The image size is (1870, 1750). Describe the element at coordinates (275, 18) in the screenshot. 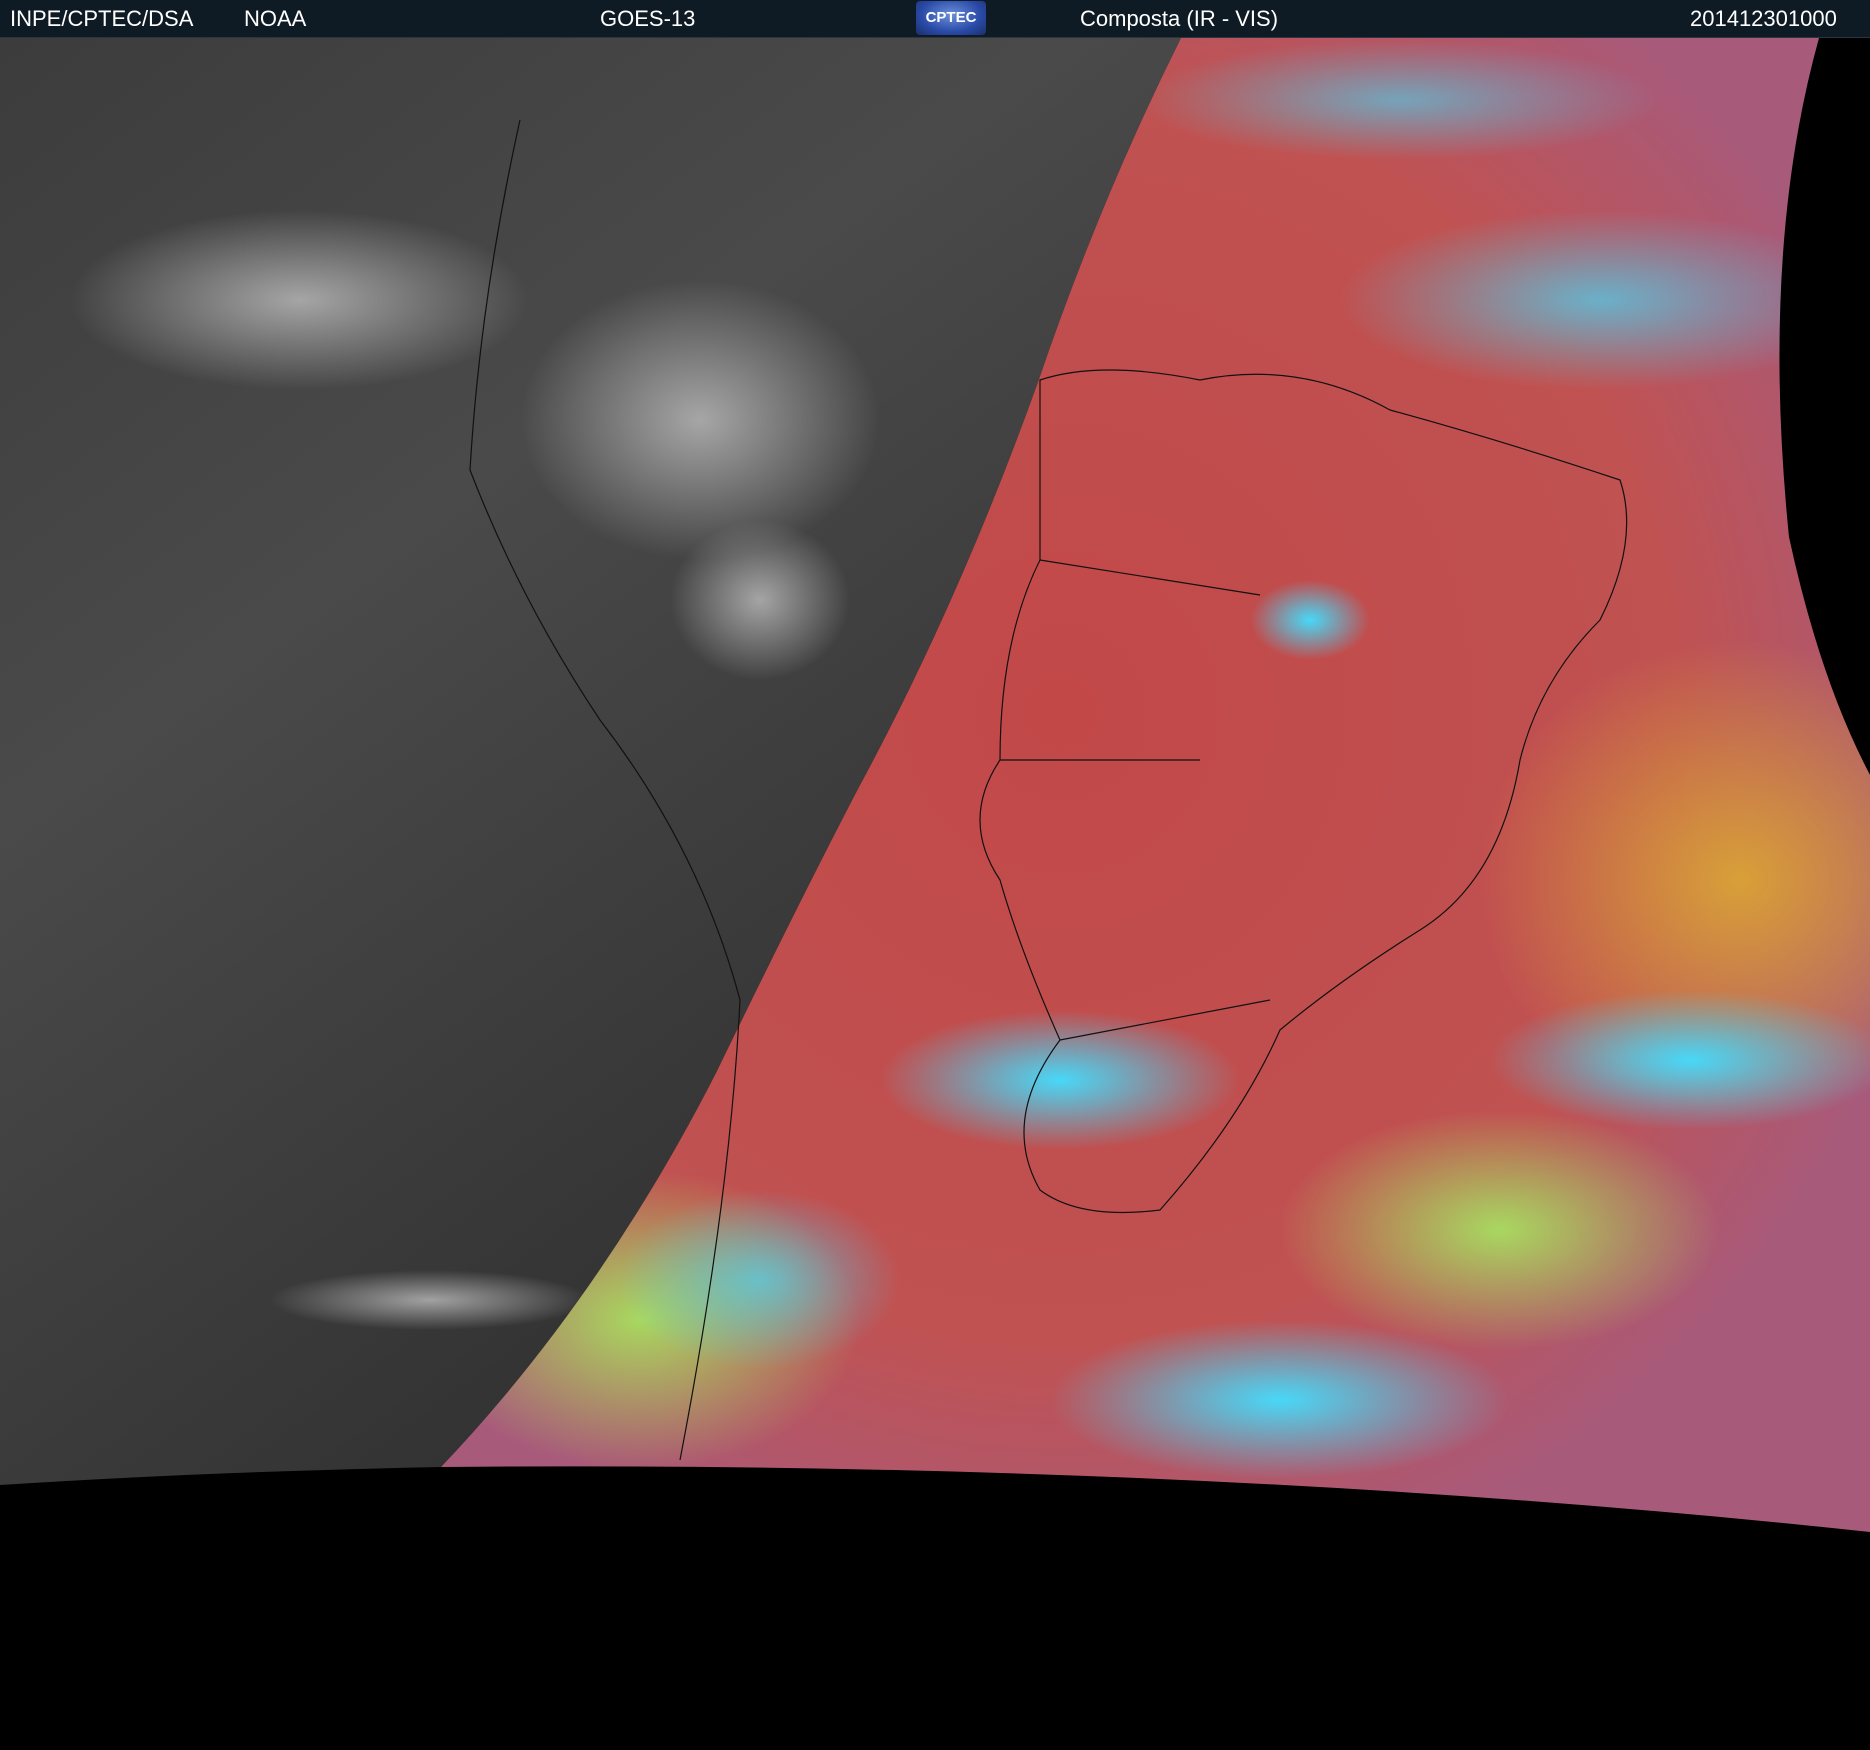

I see `source-label: NOAA` at that location.